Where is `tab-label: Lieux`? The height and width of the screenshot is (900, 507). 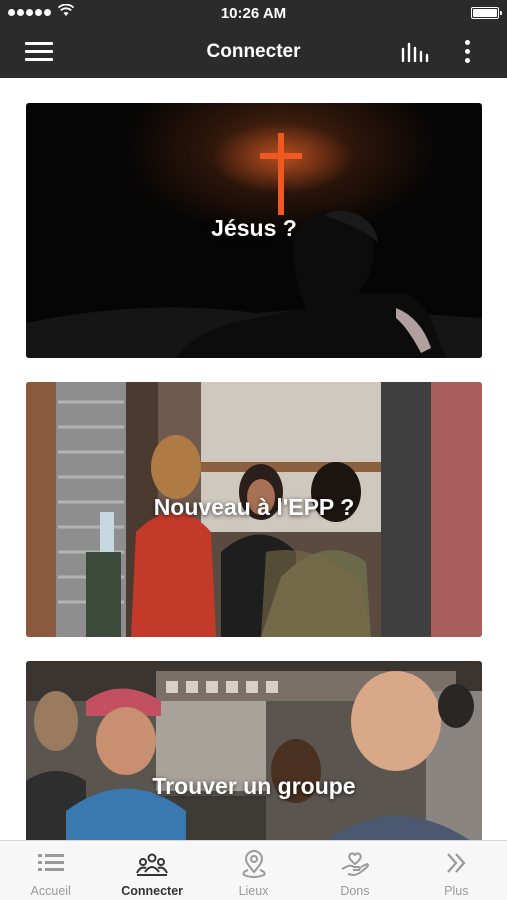 tab-label: Lieux is located at coordinates (253, 891).